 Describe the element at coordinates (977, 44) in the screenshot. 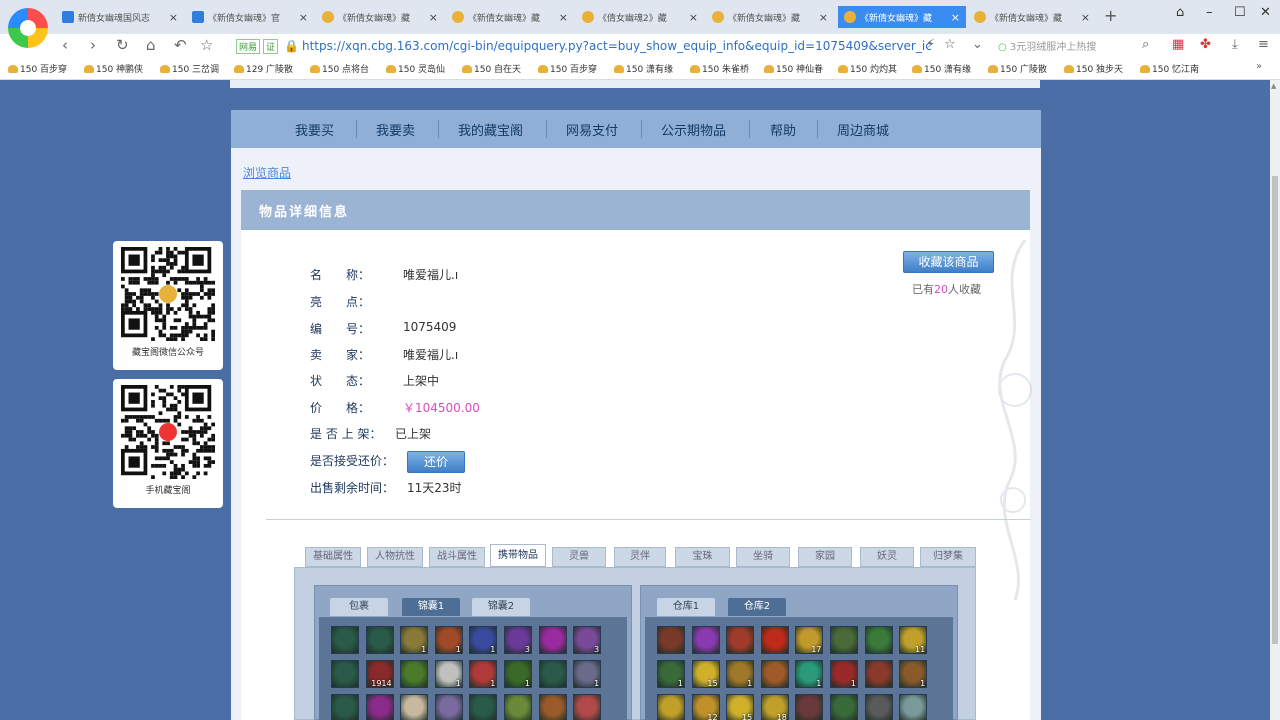

I see `dropdown-icon: ⌄` at that location.